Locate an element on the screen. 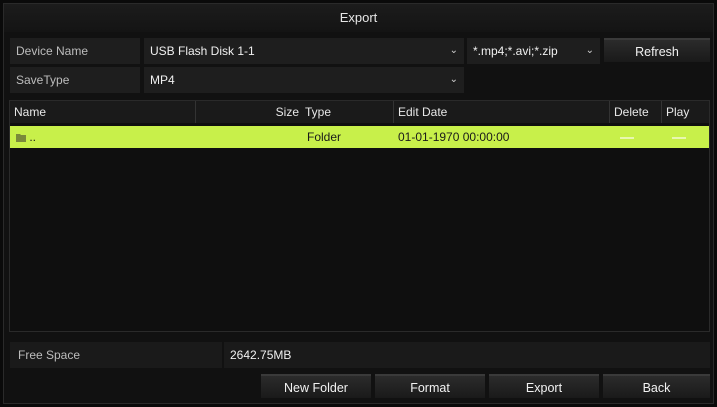 The width and height of the screenshot is (717, 407). dialog-title: Export is located at coordinates (358, 18).